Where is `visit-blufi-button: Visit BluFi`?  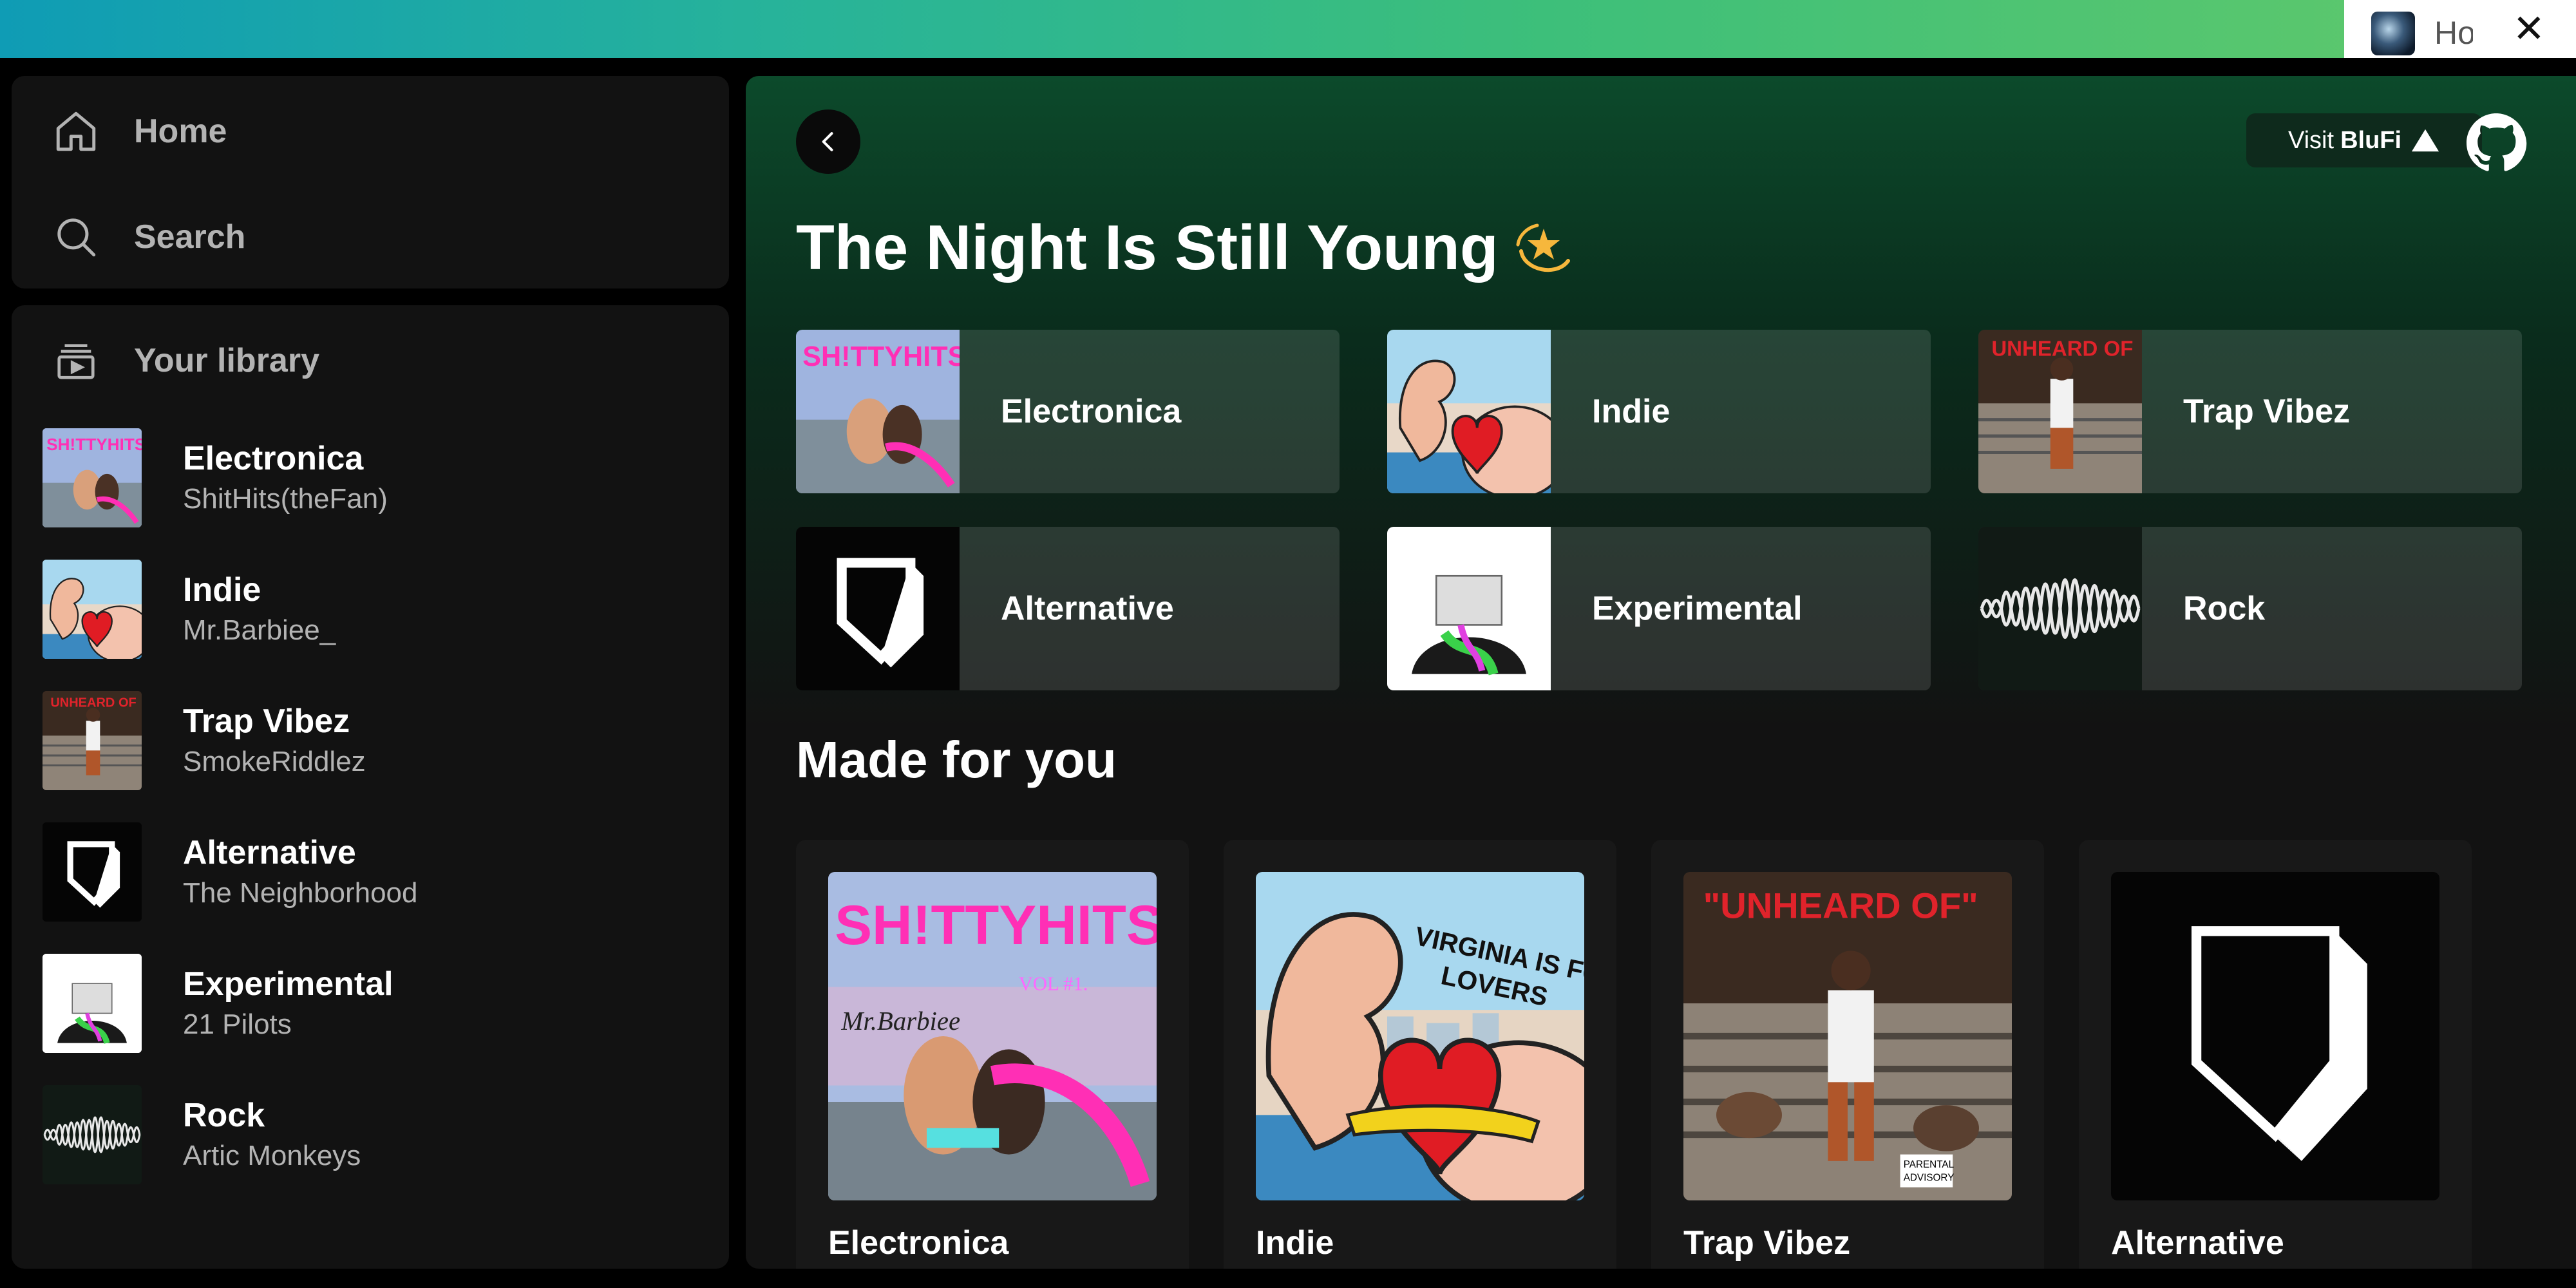
visit-blufi-button: Visit BluFi is located at coordinates (2364, 140).